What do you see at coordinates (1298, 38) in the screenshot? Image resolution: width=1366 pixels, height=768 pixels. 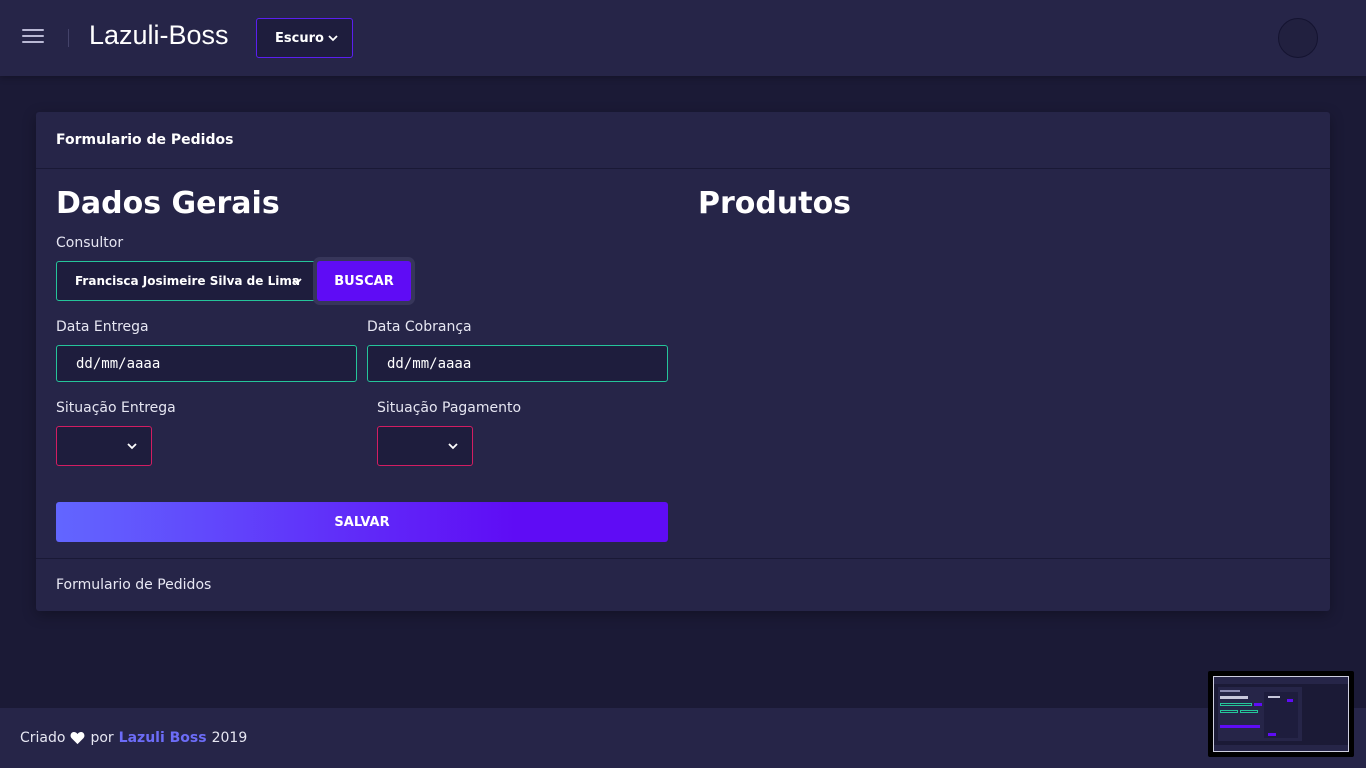 I see `avatar` at bounding box center [1298, 38].